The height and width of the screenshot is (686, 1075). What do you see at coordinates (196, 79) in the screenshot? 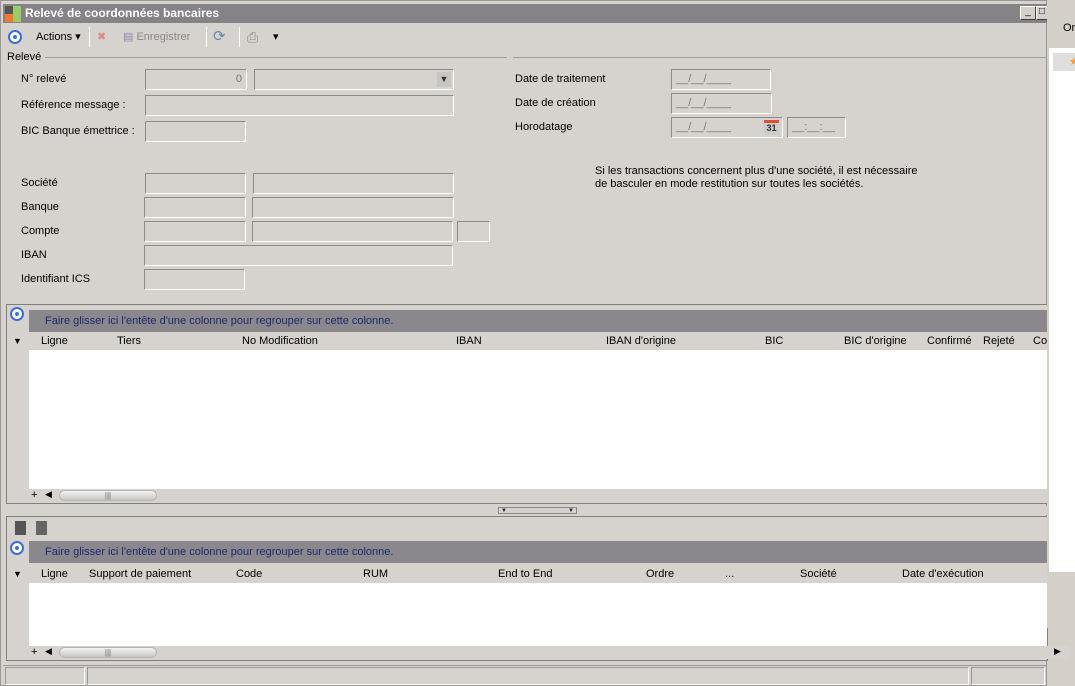
I see `num-releve-input: 0` at bounding box center [196, 79].